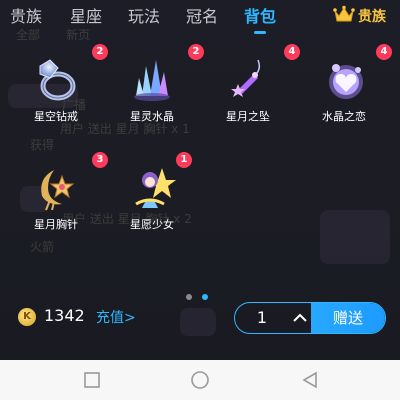 The height and width of the screenshot is (400, 400). What do you see at coordinates (262, 318) in the screenshot?
I see `quantity-value: 1` at bounding box center [262, 318].